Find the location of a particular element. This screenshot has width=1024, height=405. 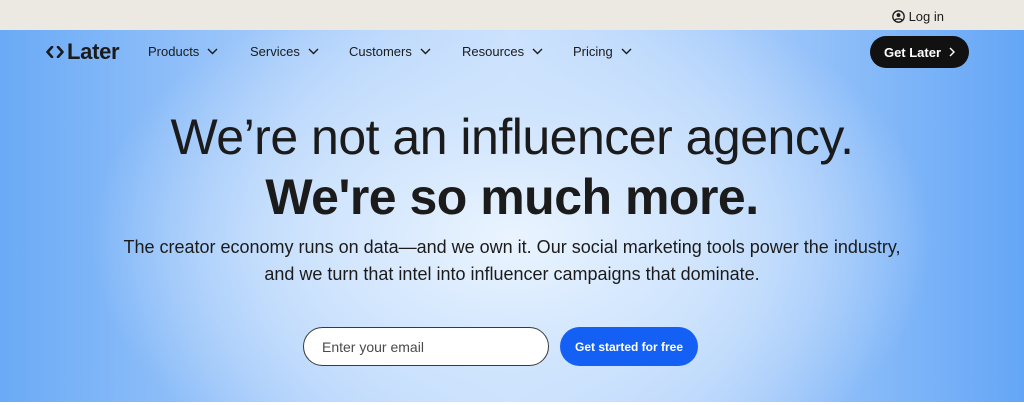

nav-resources-label: Resources is located at coordinates (493, 51).